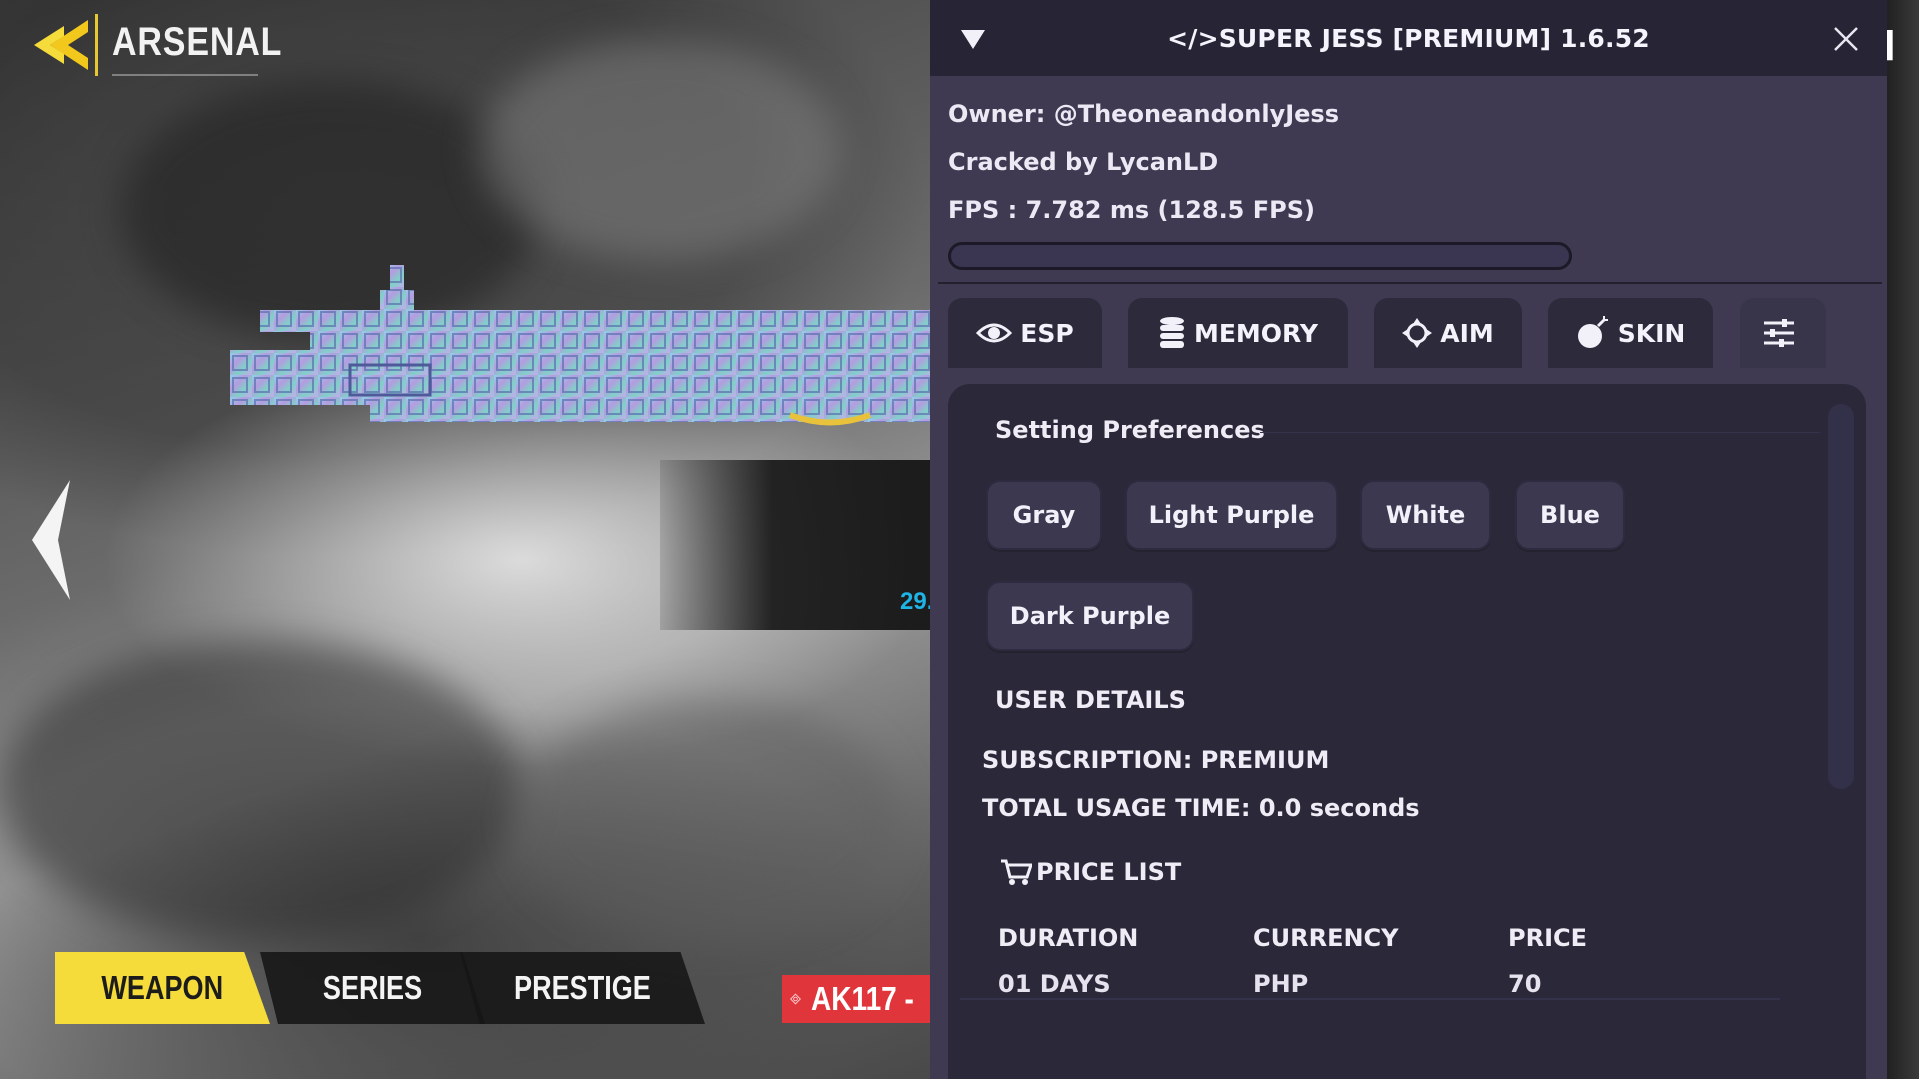  Describe the element at coordinates (1326, 938) in the screenshot. I see `price-header-currency: CURRENCY` at that location.